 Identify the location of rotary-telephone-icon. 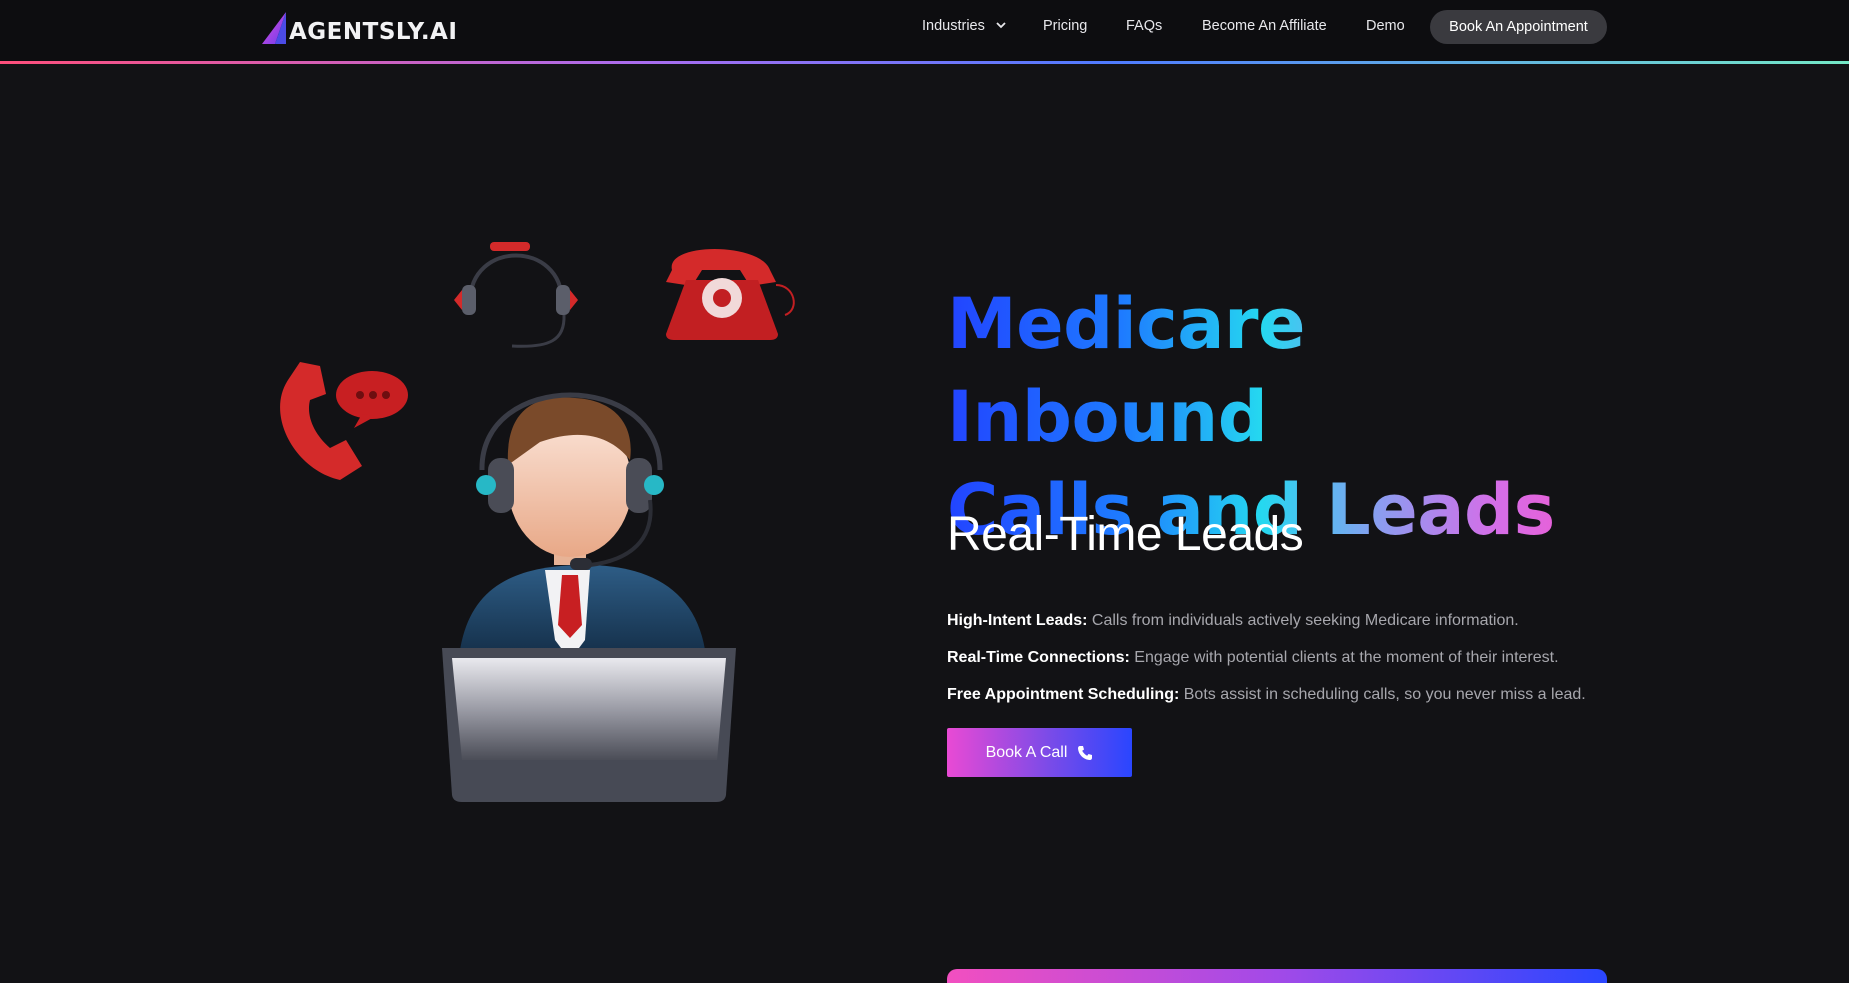
(730, 294).